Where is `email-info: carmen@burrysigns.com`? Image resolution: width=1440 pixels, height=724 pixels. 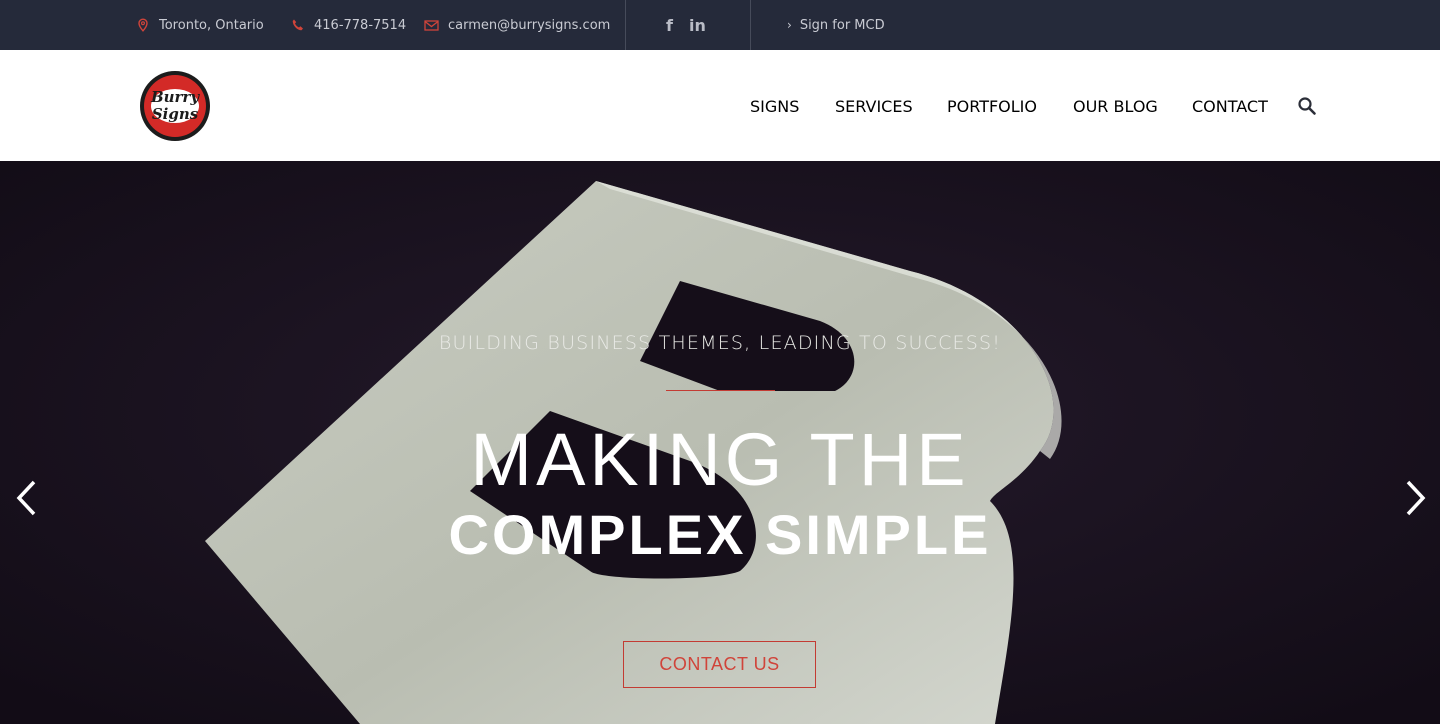
email-info: carmen@burrysigns.com is located at coordinates (517, 25).